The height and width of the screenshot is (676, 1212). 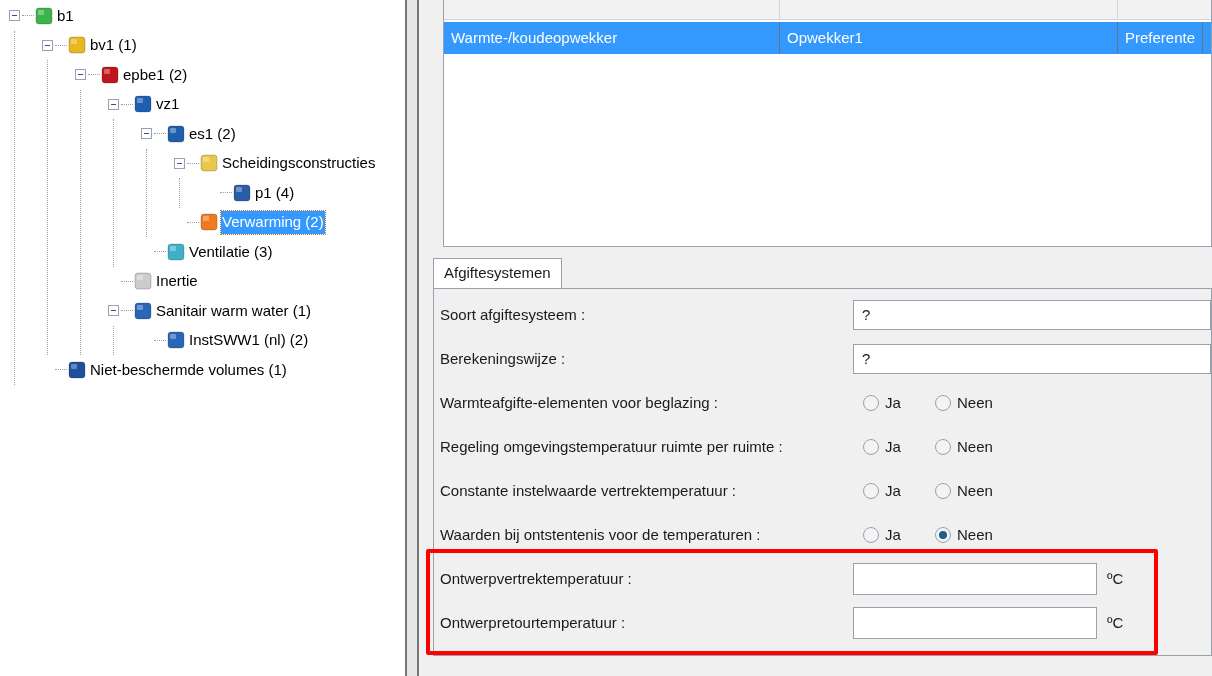 What do you see at coordinates (949, 38) in the screenshot?
I see `table-cell: Opwekker1` at bounding box center [949, 38].